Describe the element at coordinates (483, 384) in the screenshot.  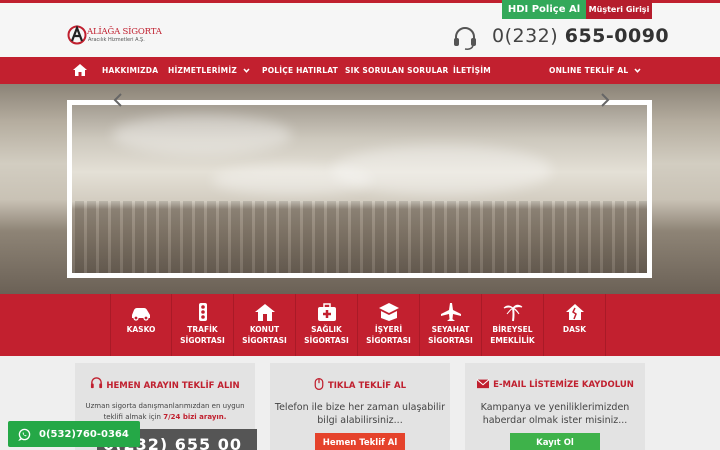
I see `envelope-icon` at that location.